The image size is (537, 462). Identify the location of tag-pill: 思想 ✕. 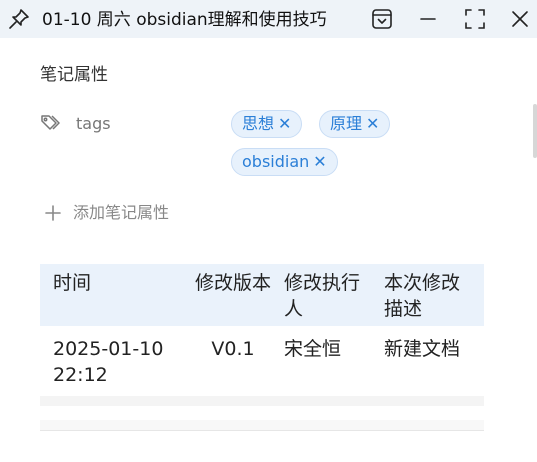
(267, 124).